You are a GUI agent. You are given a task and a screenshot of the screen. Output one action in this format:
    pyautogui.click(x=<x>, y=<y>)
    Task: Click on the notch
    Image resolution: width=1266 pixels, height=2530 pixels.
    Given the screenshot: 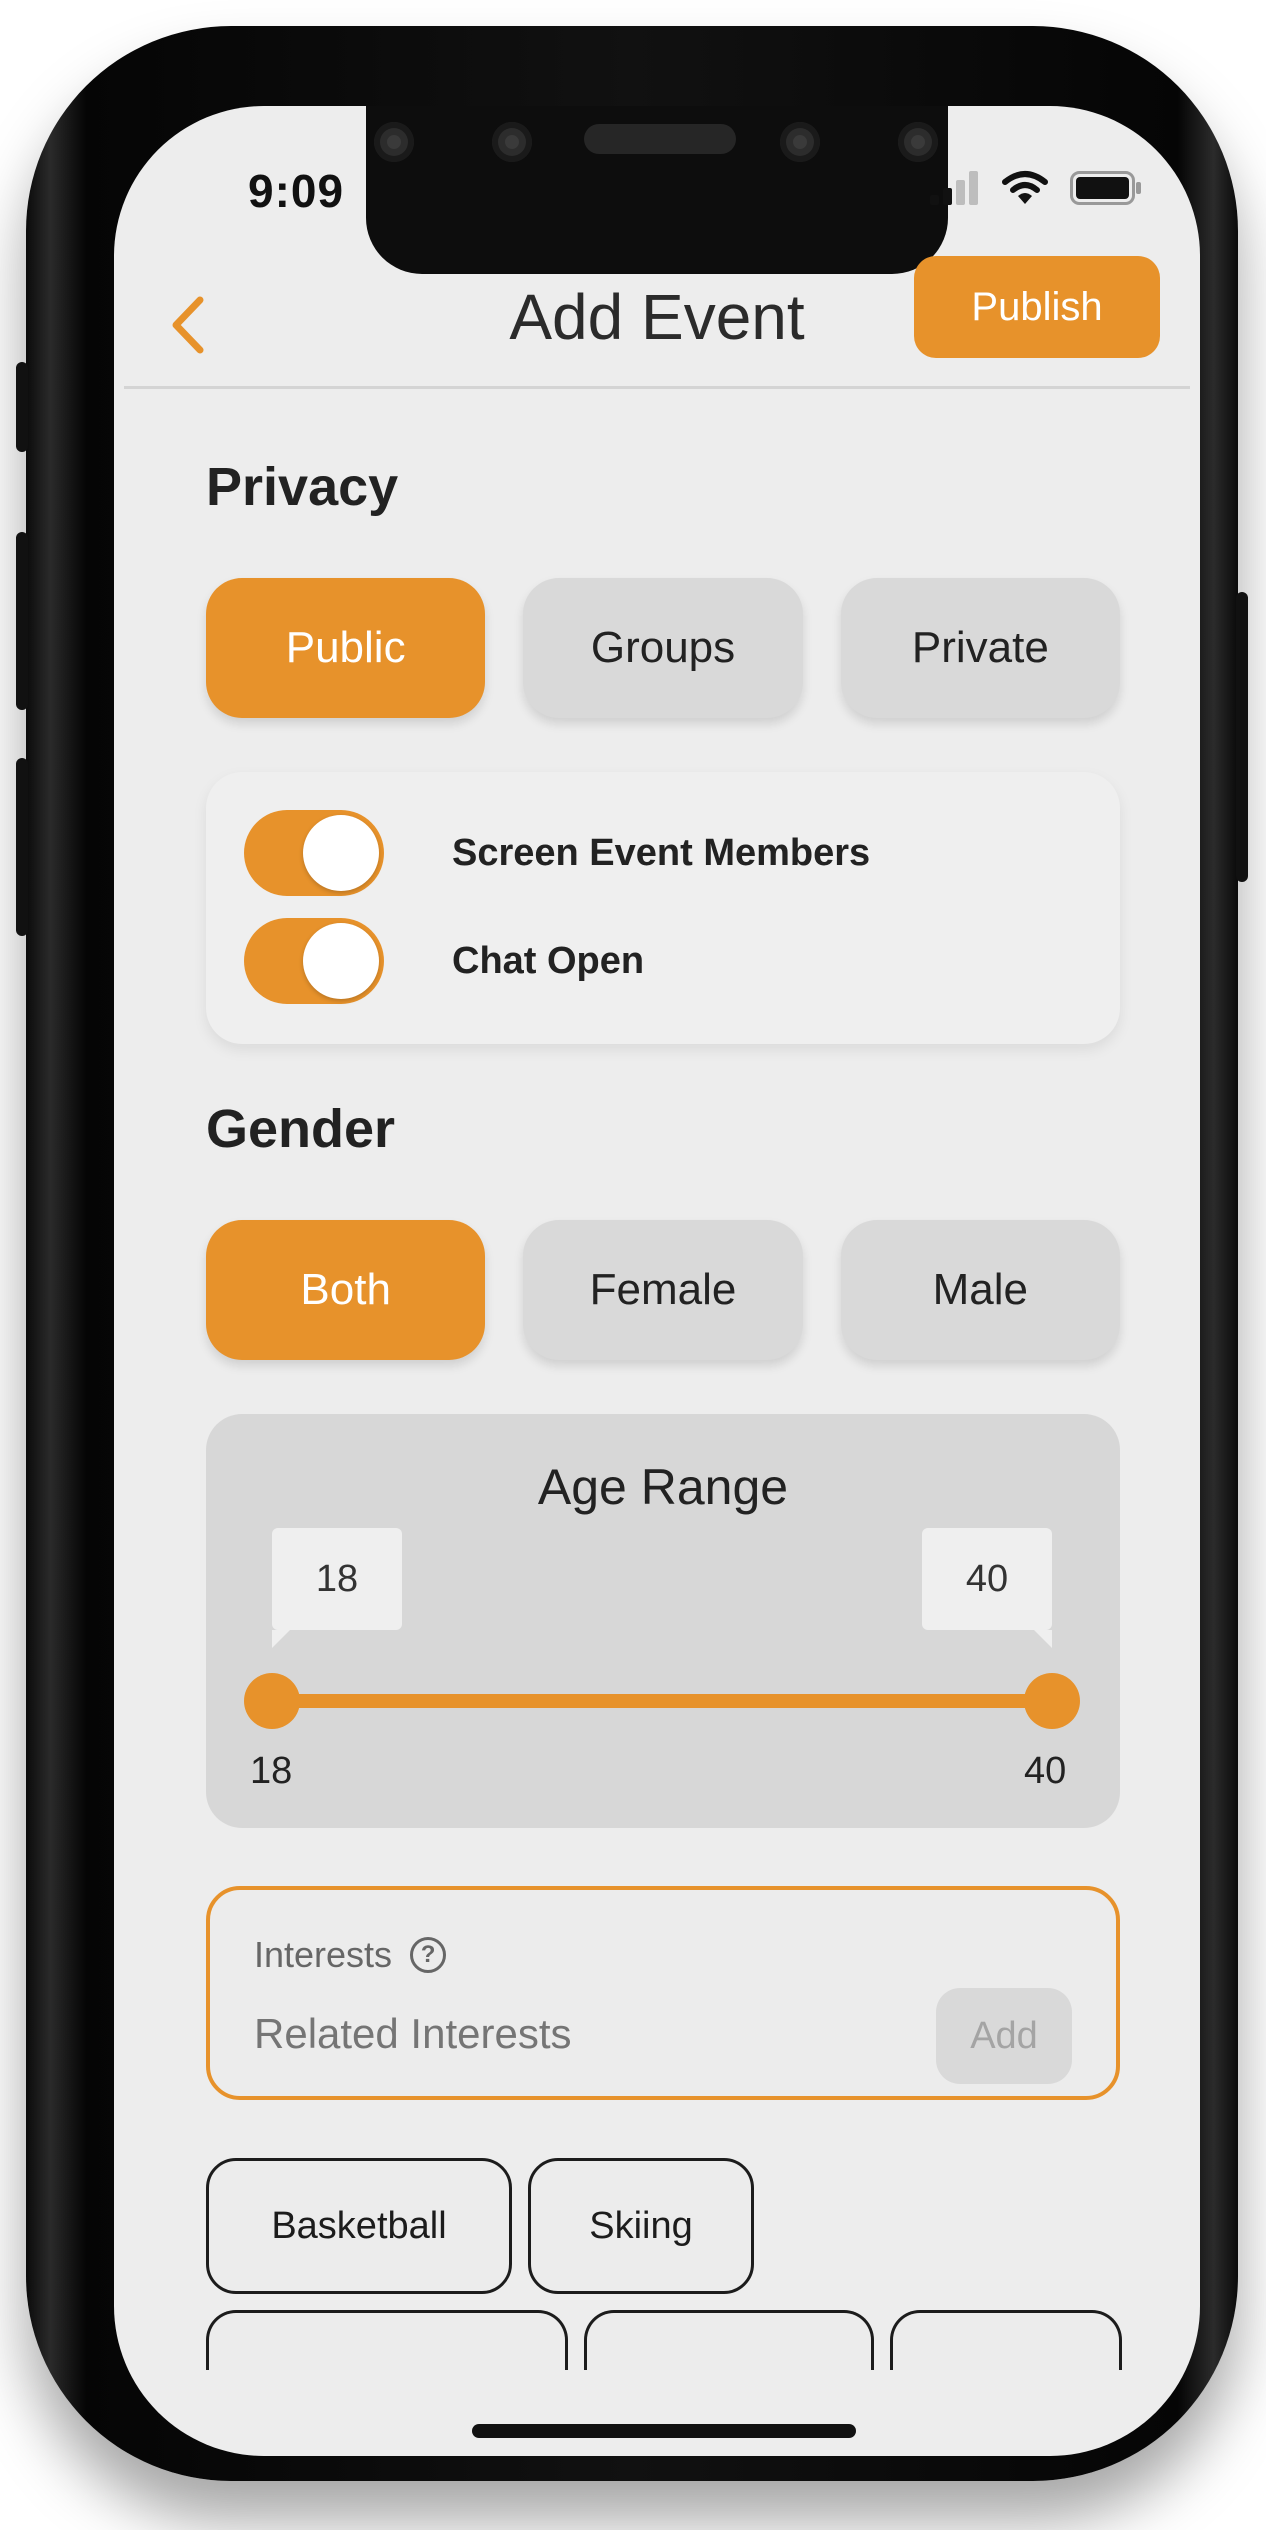 What is the action you would take?
    pyautogui.click(x=657, y=190)
    